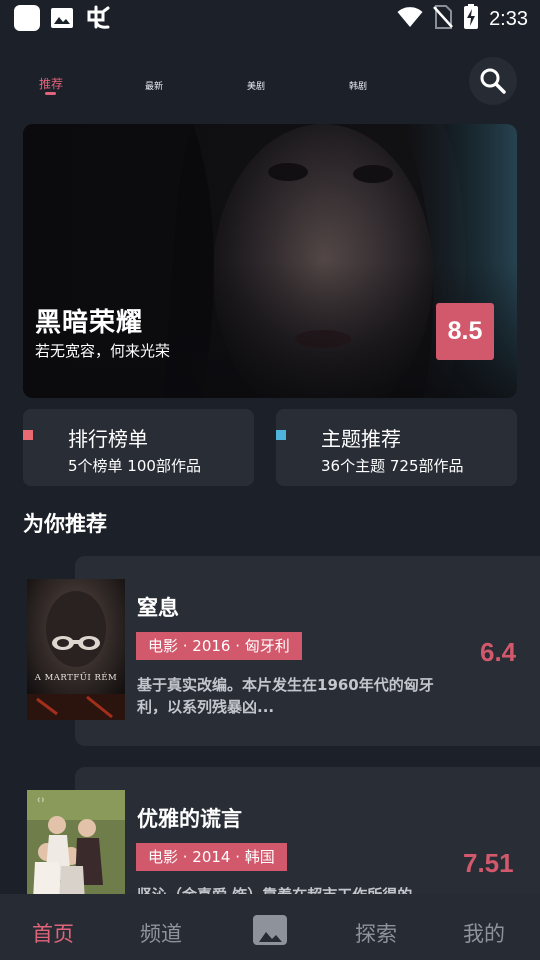 Image resolution: width=540 pixels, height=960 pixels. I want to click on play-center-icon, so click(270, 930).